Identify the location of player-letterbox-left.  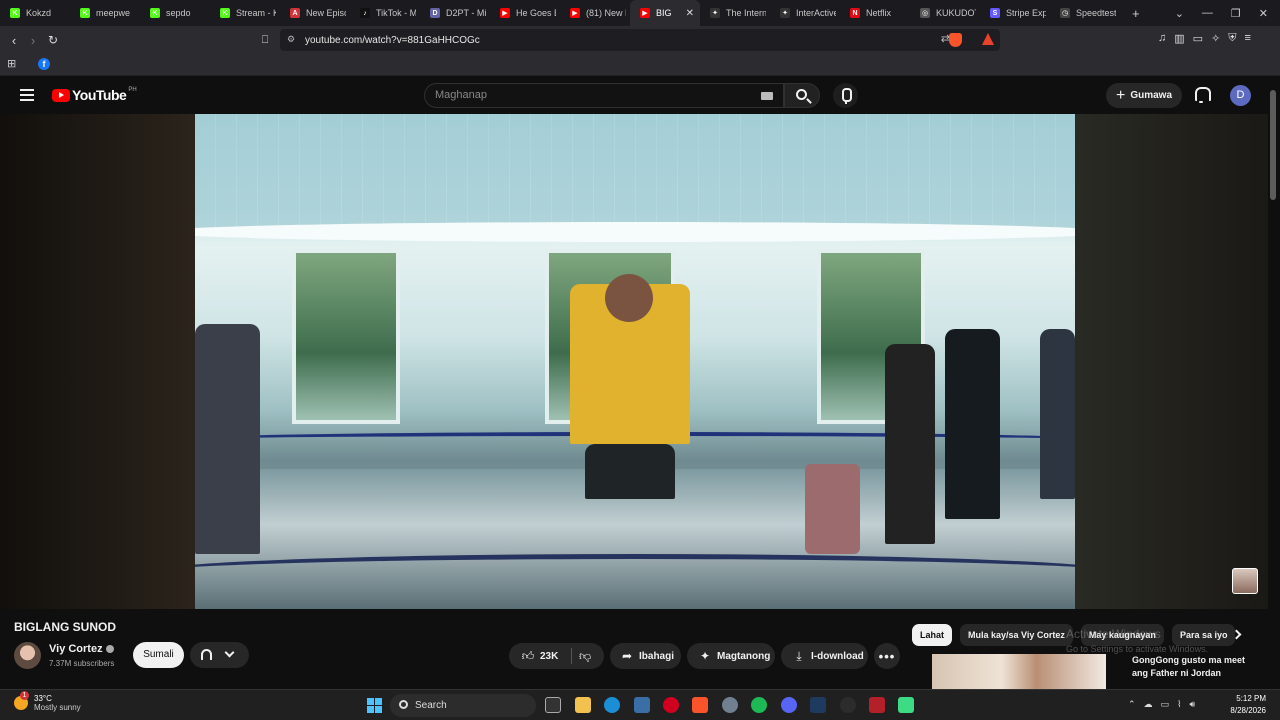
(97, 361).